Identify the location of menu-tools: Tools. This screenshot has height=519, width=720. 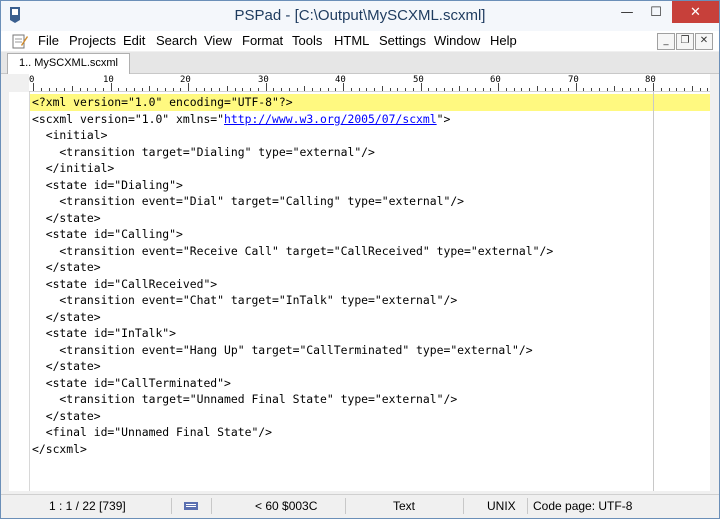
(307, 40).